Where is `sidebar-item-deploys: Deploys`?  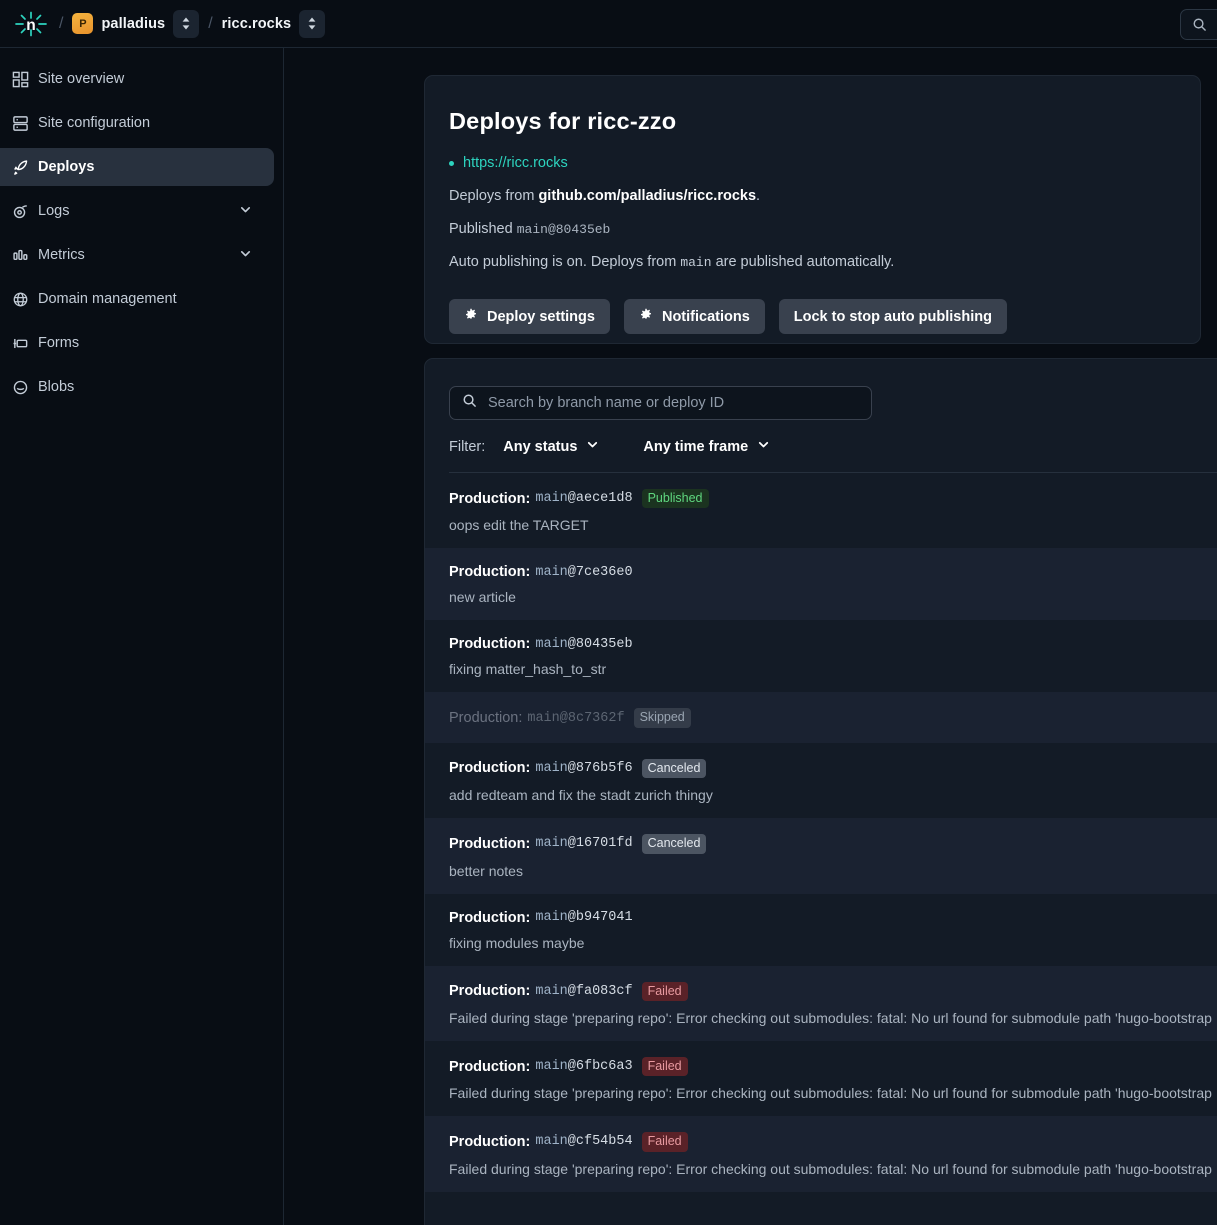 sidebar-item-deploys: Deploys is located at coordinates (137, 167).